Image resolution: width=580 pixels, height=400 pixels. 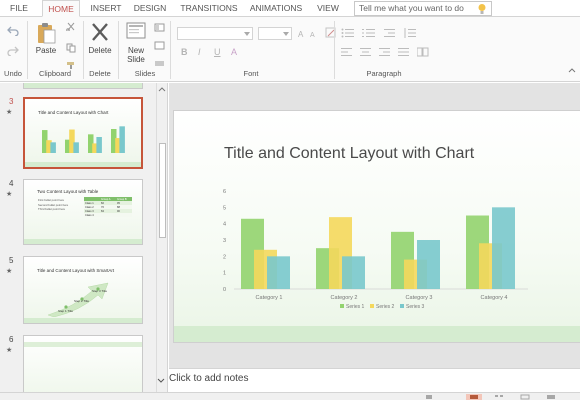 What do you see at coordinates (251, 73) in the screenshot?
I see `font-group-label: Font` at bounding box center [251, 73].